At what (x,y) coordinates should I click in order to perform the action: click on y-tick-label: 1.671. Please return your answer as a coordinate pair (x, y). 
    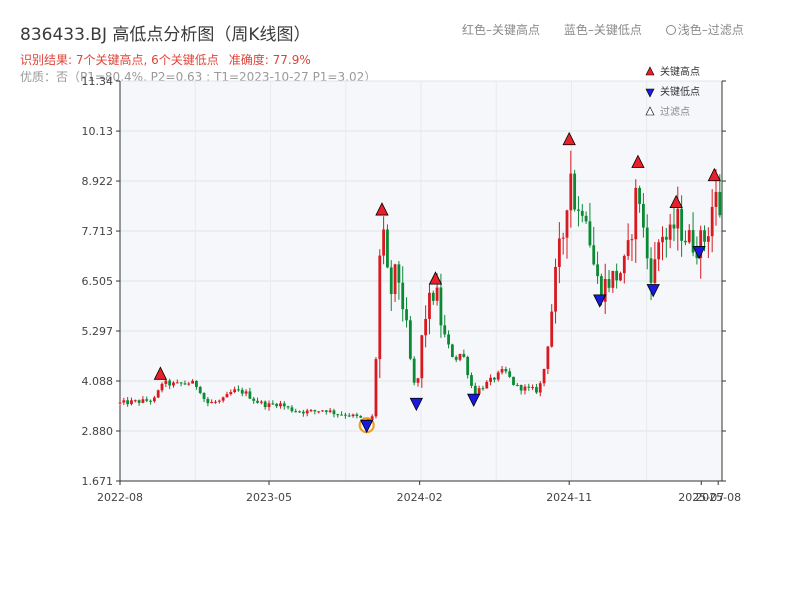
    Looking at the image, I should click on (98, 481).